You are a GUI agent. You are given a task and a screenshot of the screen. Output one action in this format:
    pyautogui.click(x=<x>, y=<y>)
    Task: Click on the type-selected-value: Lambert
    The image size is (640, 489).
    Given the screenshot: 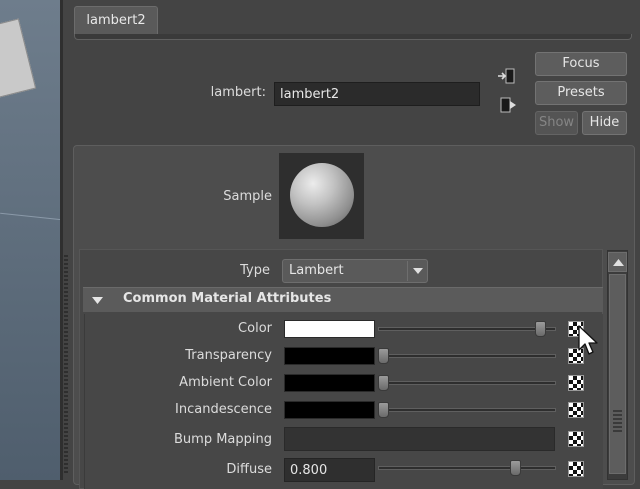 What is the action you would take?
    pyautogui.click(x=316, y=270)
    